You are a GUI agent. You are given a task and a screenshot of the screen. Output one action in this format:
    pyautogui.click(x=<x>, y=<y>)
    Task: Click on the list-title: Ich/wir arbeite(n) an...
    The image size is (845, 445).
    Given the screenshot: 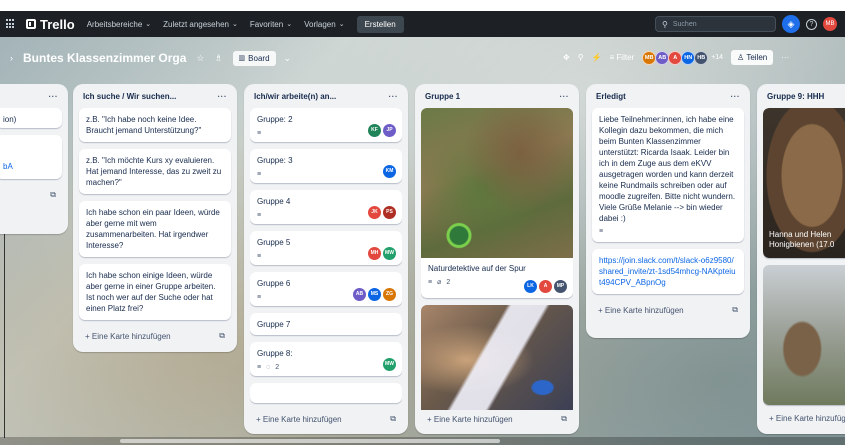 What is the action you would take?
    pyautogui.click(x=295, y=96)
    